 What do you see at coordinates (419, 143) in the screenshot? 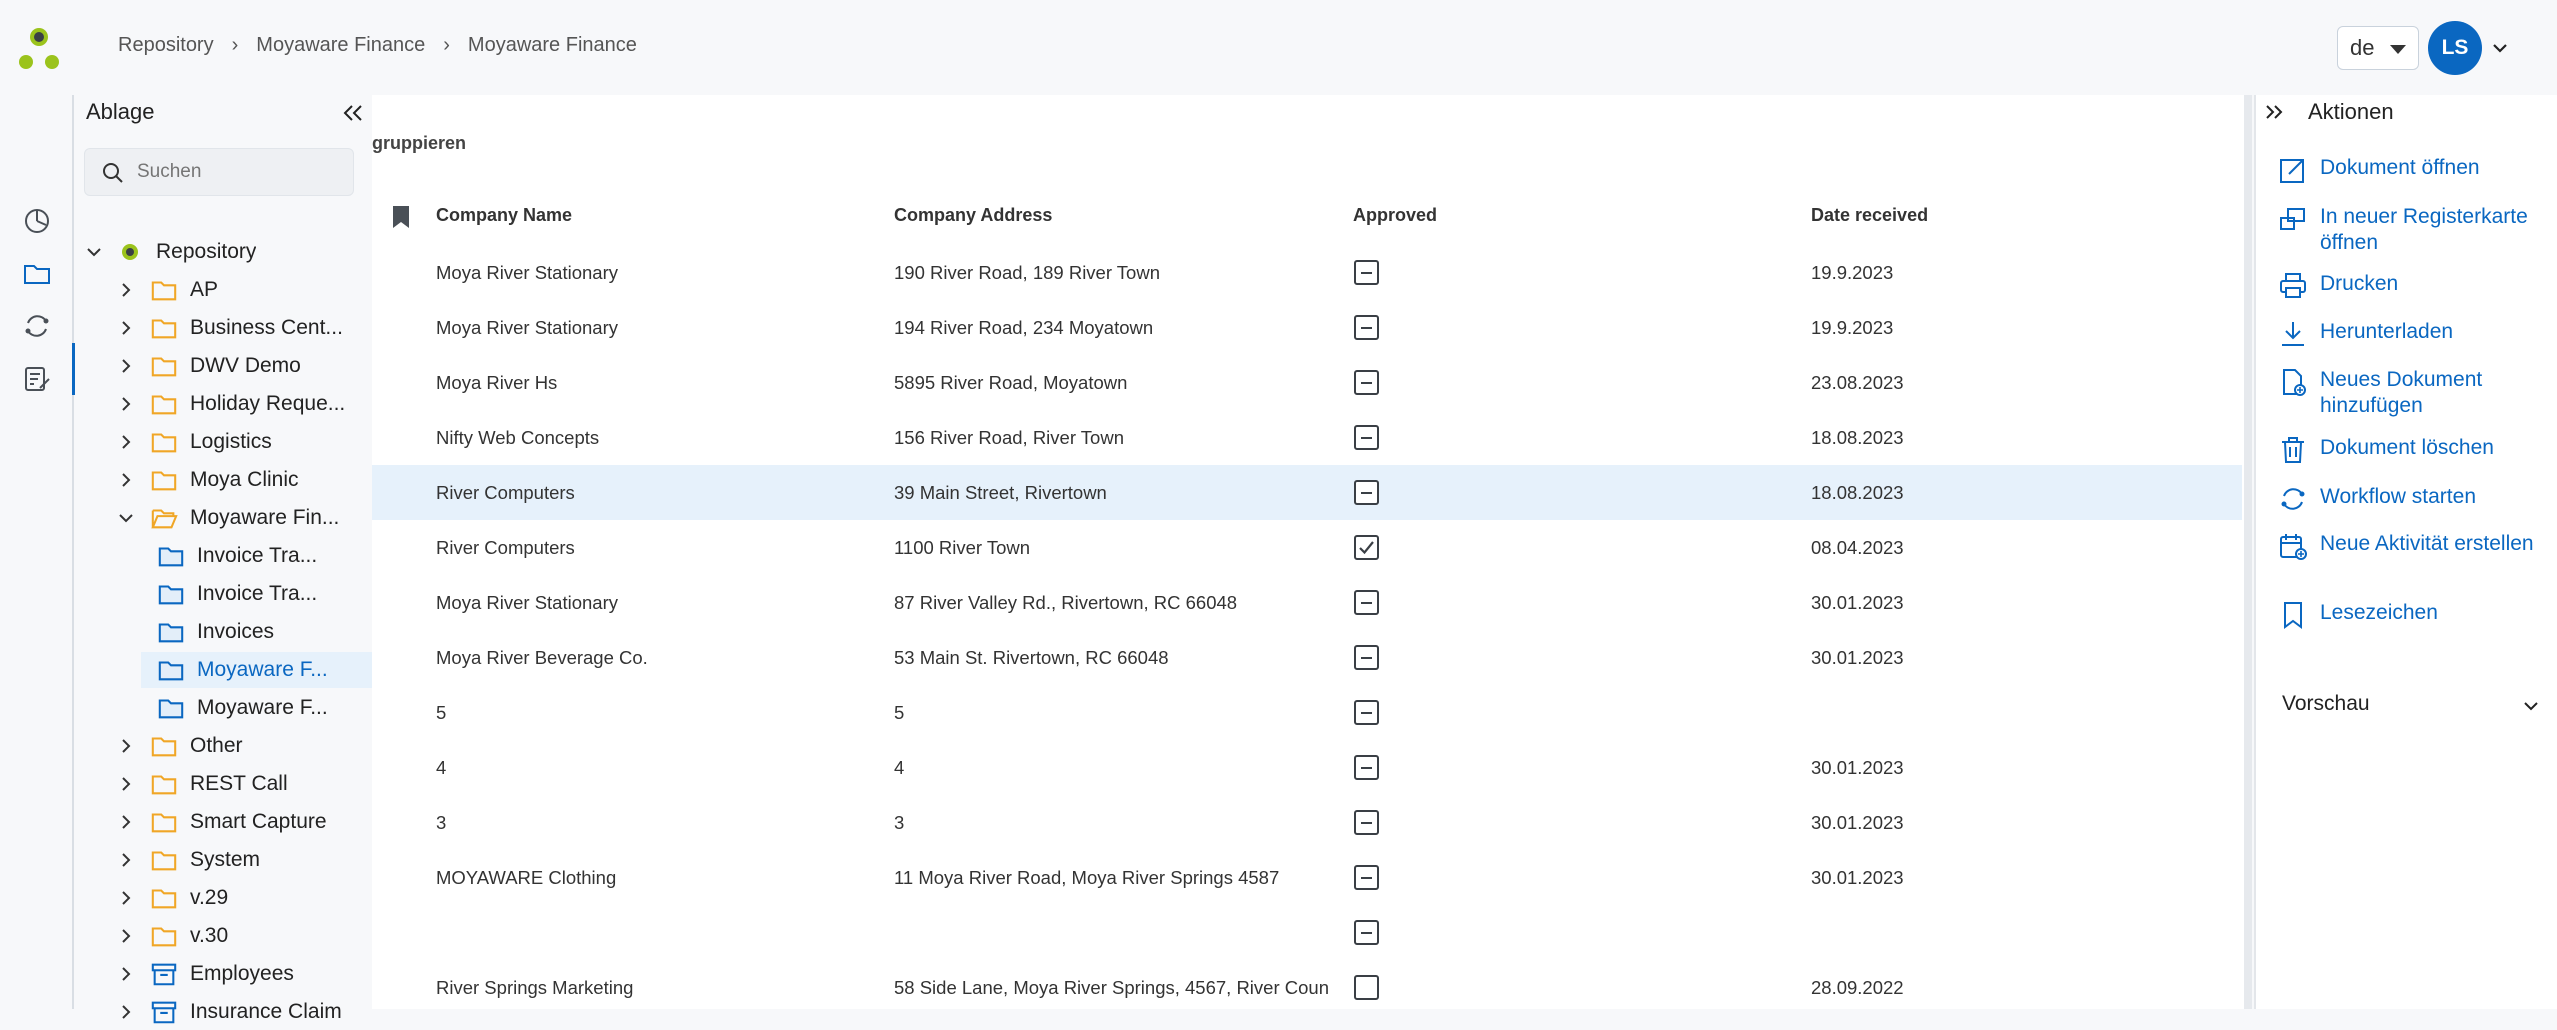
I see `group-by-label: gruppieren` at bounding box center [419, 143].